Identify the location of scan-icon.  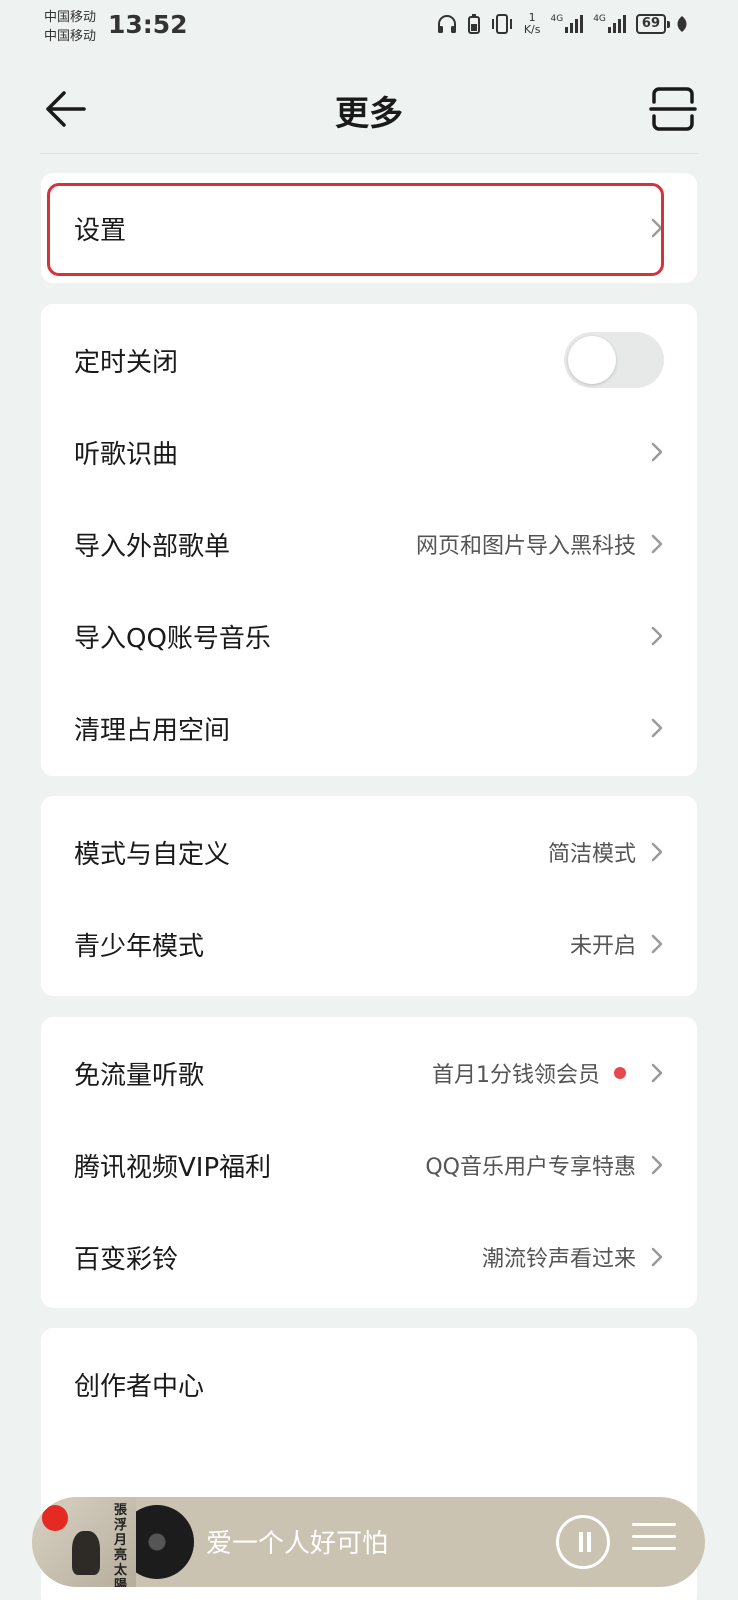
(673, 109).